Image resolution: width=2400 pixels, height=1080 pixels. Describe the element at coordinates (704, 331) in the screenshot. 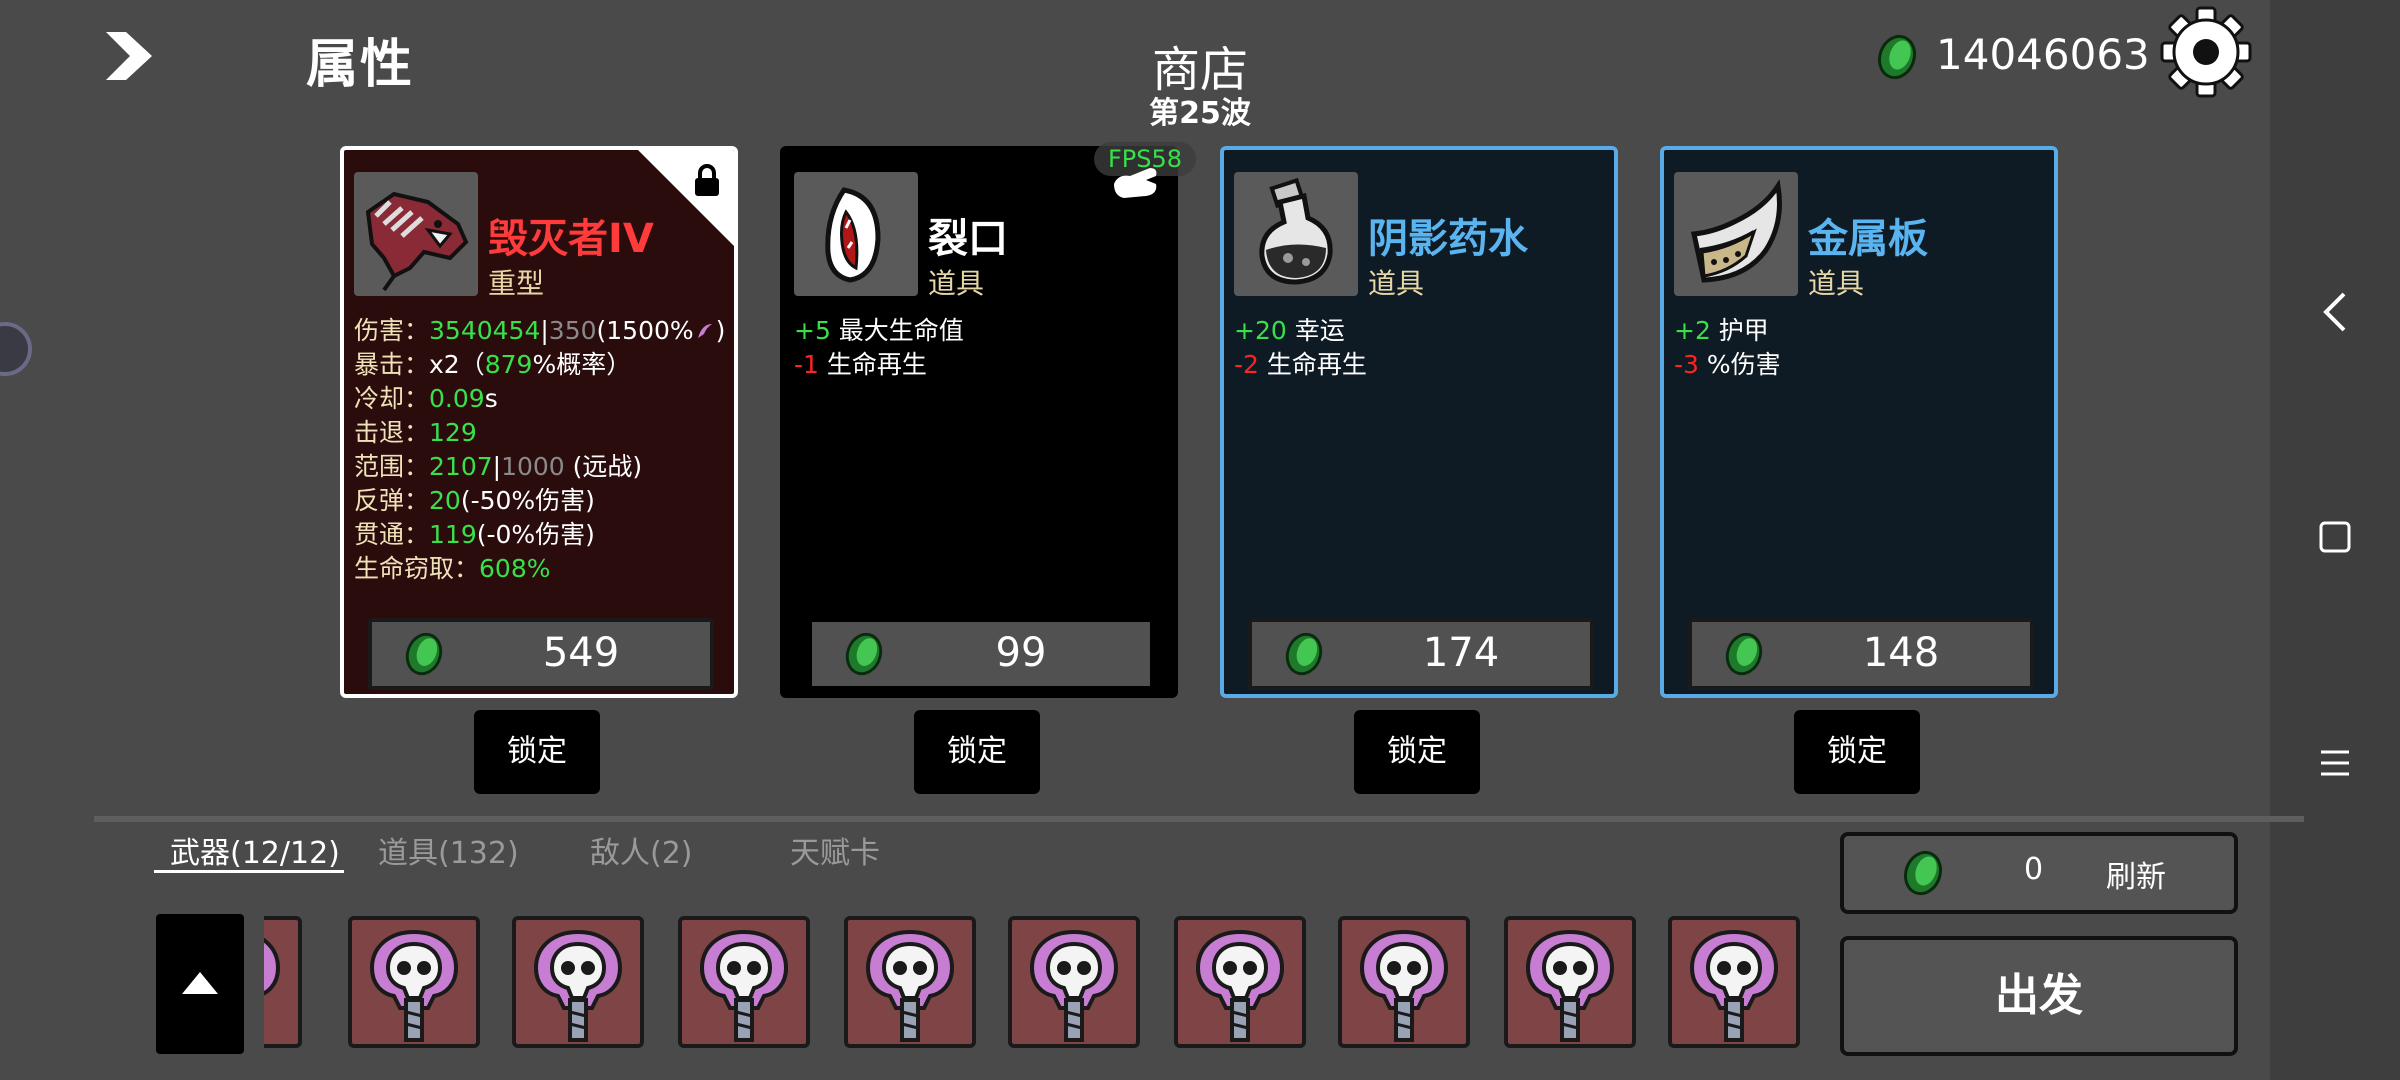

I see `magic-damage-icon` at that location.